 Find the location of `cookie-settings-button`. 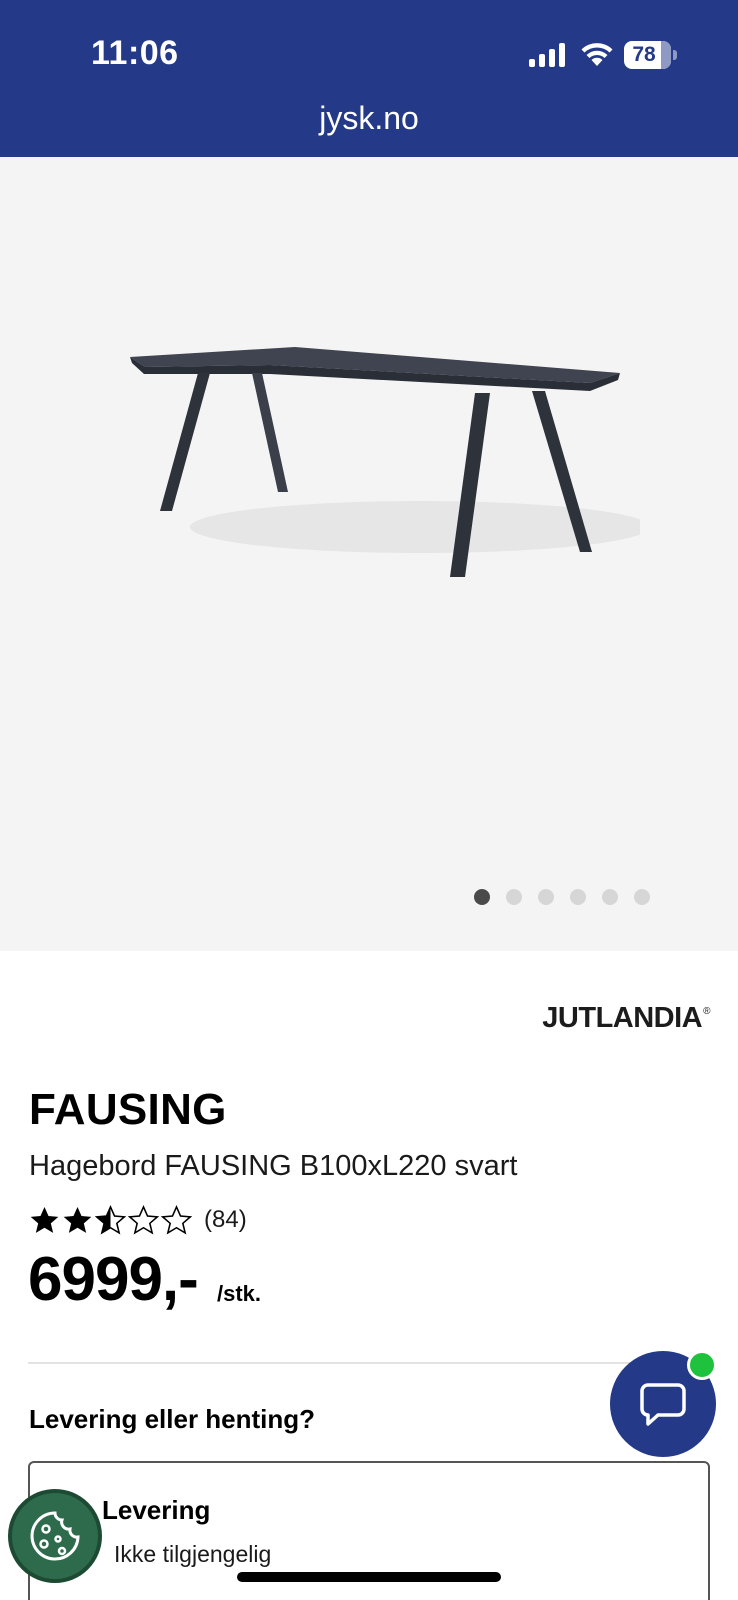

cookie-settings-button is located at coordinates (55, 1536).